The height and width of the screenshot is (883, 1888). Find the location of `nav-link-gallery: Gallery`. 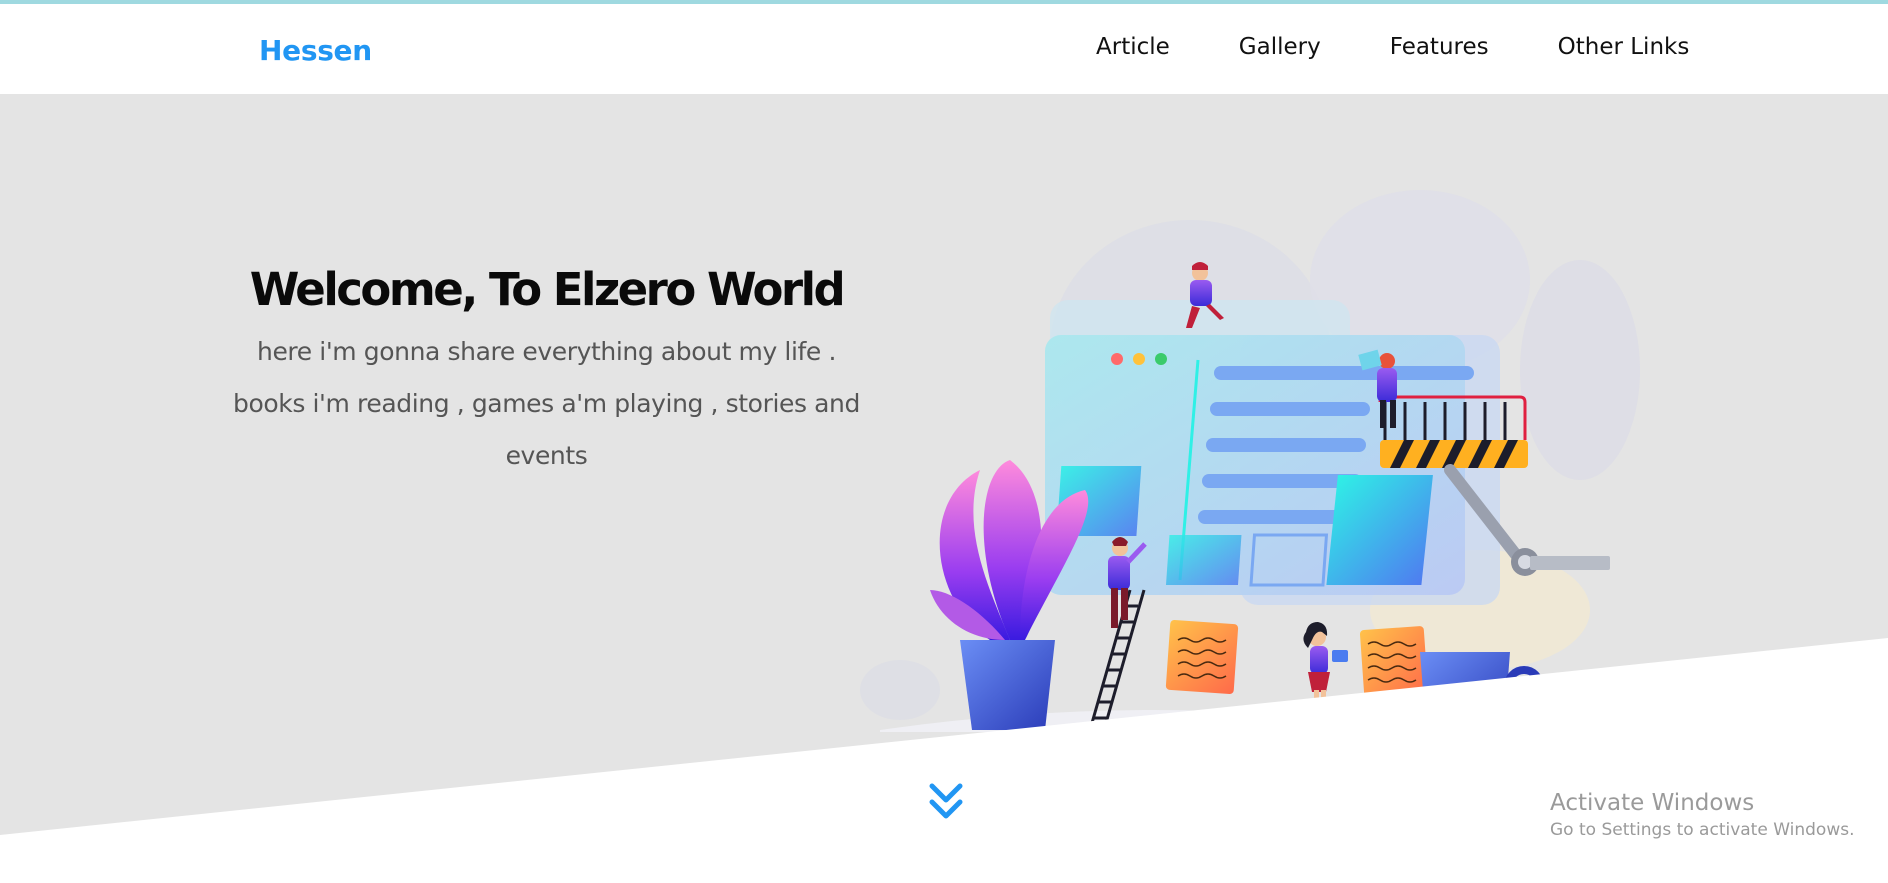

nav-link-gallery: Gallery is located at coordinates (1280, 47).